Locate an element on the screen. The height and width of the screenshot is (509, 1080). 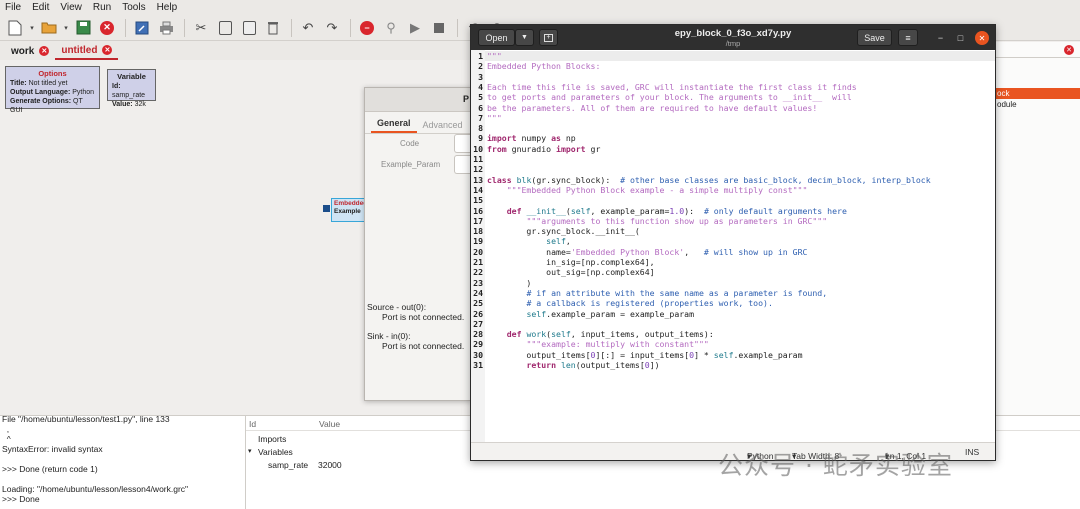
flowgraph-tabs: work ✕ untitled ✕ is located at coordinates (235, 50).